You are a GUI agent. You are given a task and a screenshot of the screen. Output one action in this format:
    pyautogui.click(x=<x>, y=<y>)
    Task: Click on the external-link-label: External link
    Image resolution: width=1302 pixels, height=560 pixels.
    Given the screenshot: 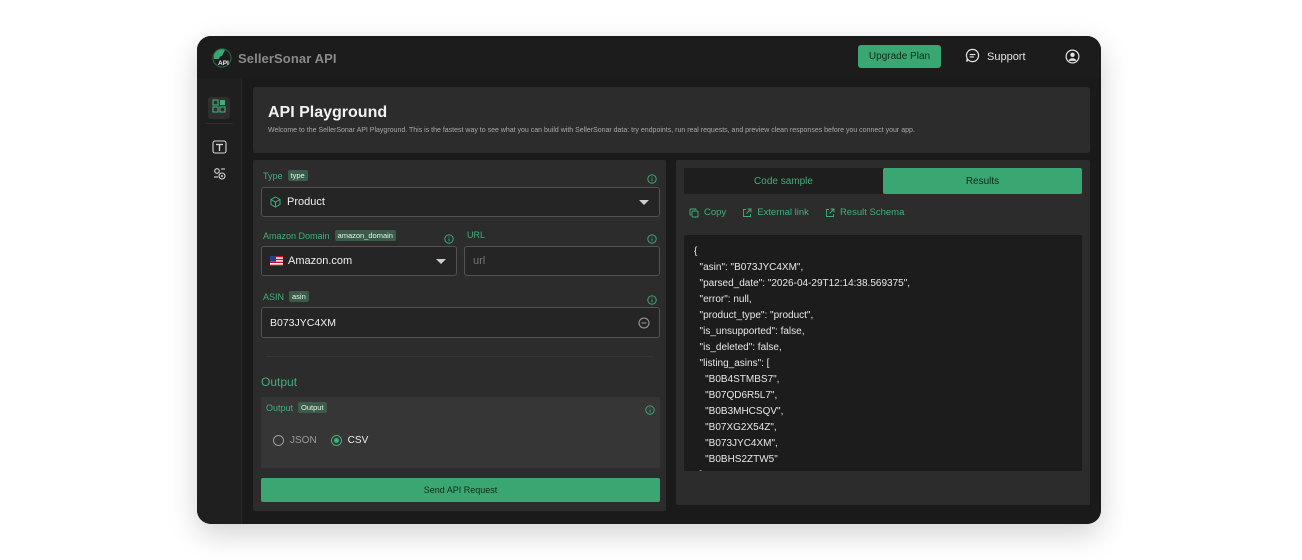 What is the action you would take?
    pyautogui.click(x=783, y=212)
    